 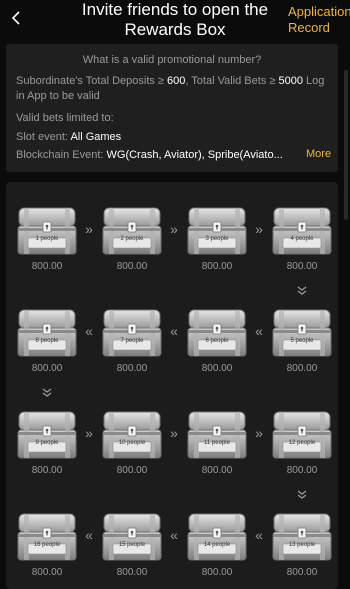 I want to click on box-people-label: 5 people, so click(x=302, y=341).